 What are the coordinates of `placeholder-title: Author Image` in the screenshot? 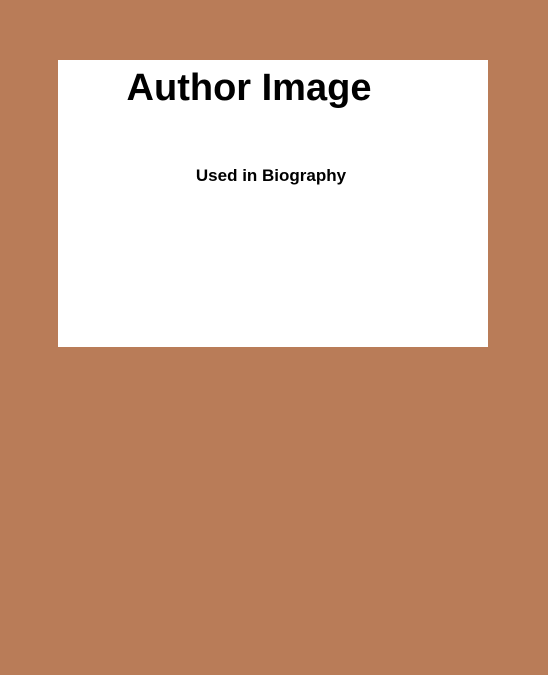 It's located at (249, 88).